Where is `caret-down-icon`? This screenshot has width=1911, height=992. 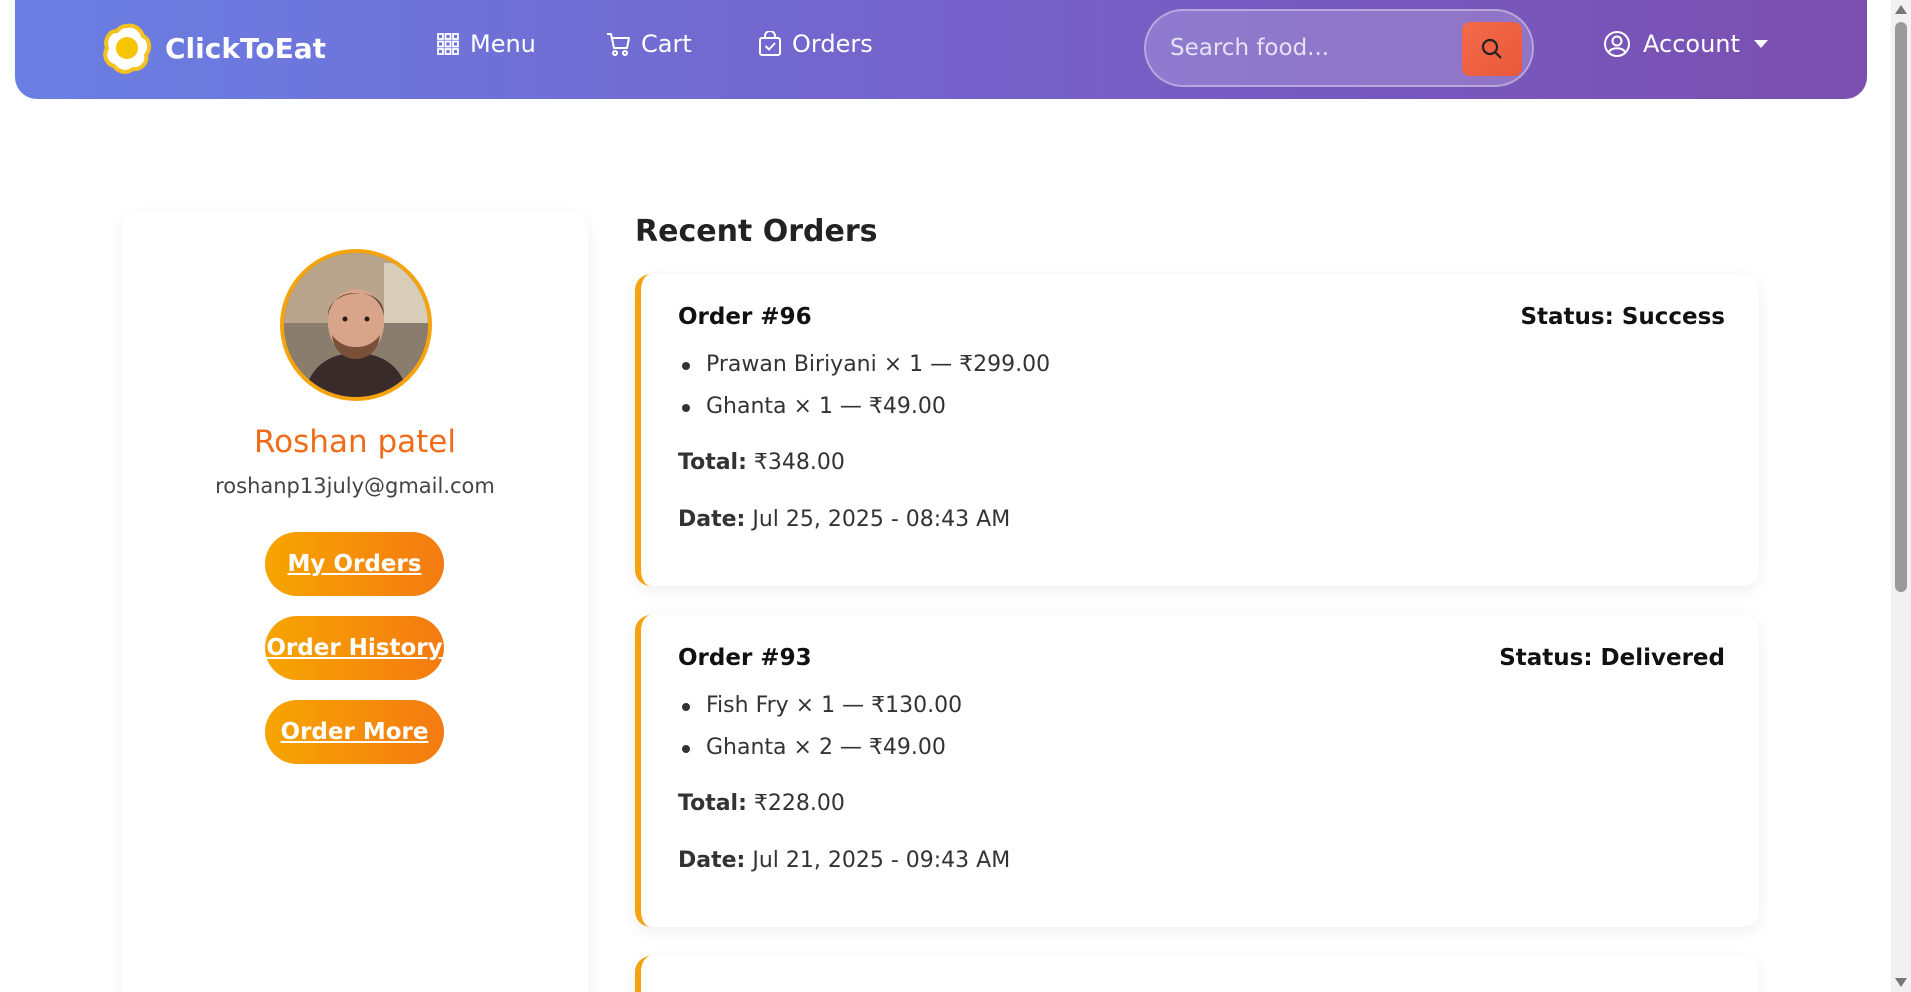
caret-down-icon is located at coordinates (1760, 44).